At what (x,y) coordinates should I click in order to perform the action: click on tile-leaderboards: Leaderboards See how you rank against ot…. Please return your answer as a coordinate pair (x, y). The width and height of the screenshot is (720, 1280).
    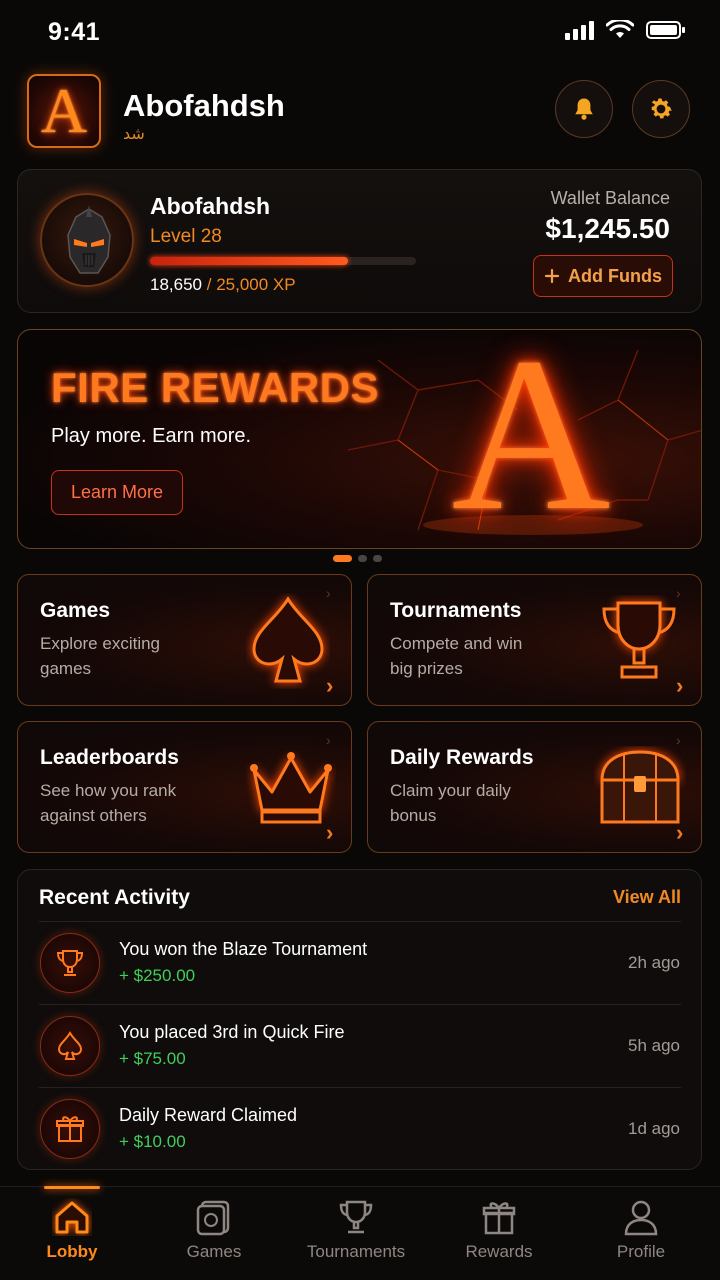
    Looking at the image, I should click on (184, 787).